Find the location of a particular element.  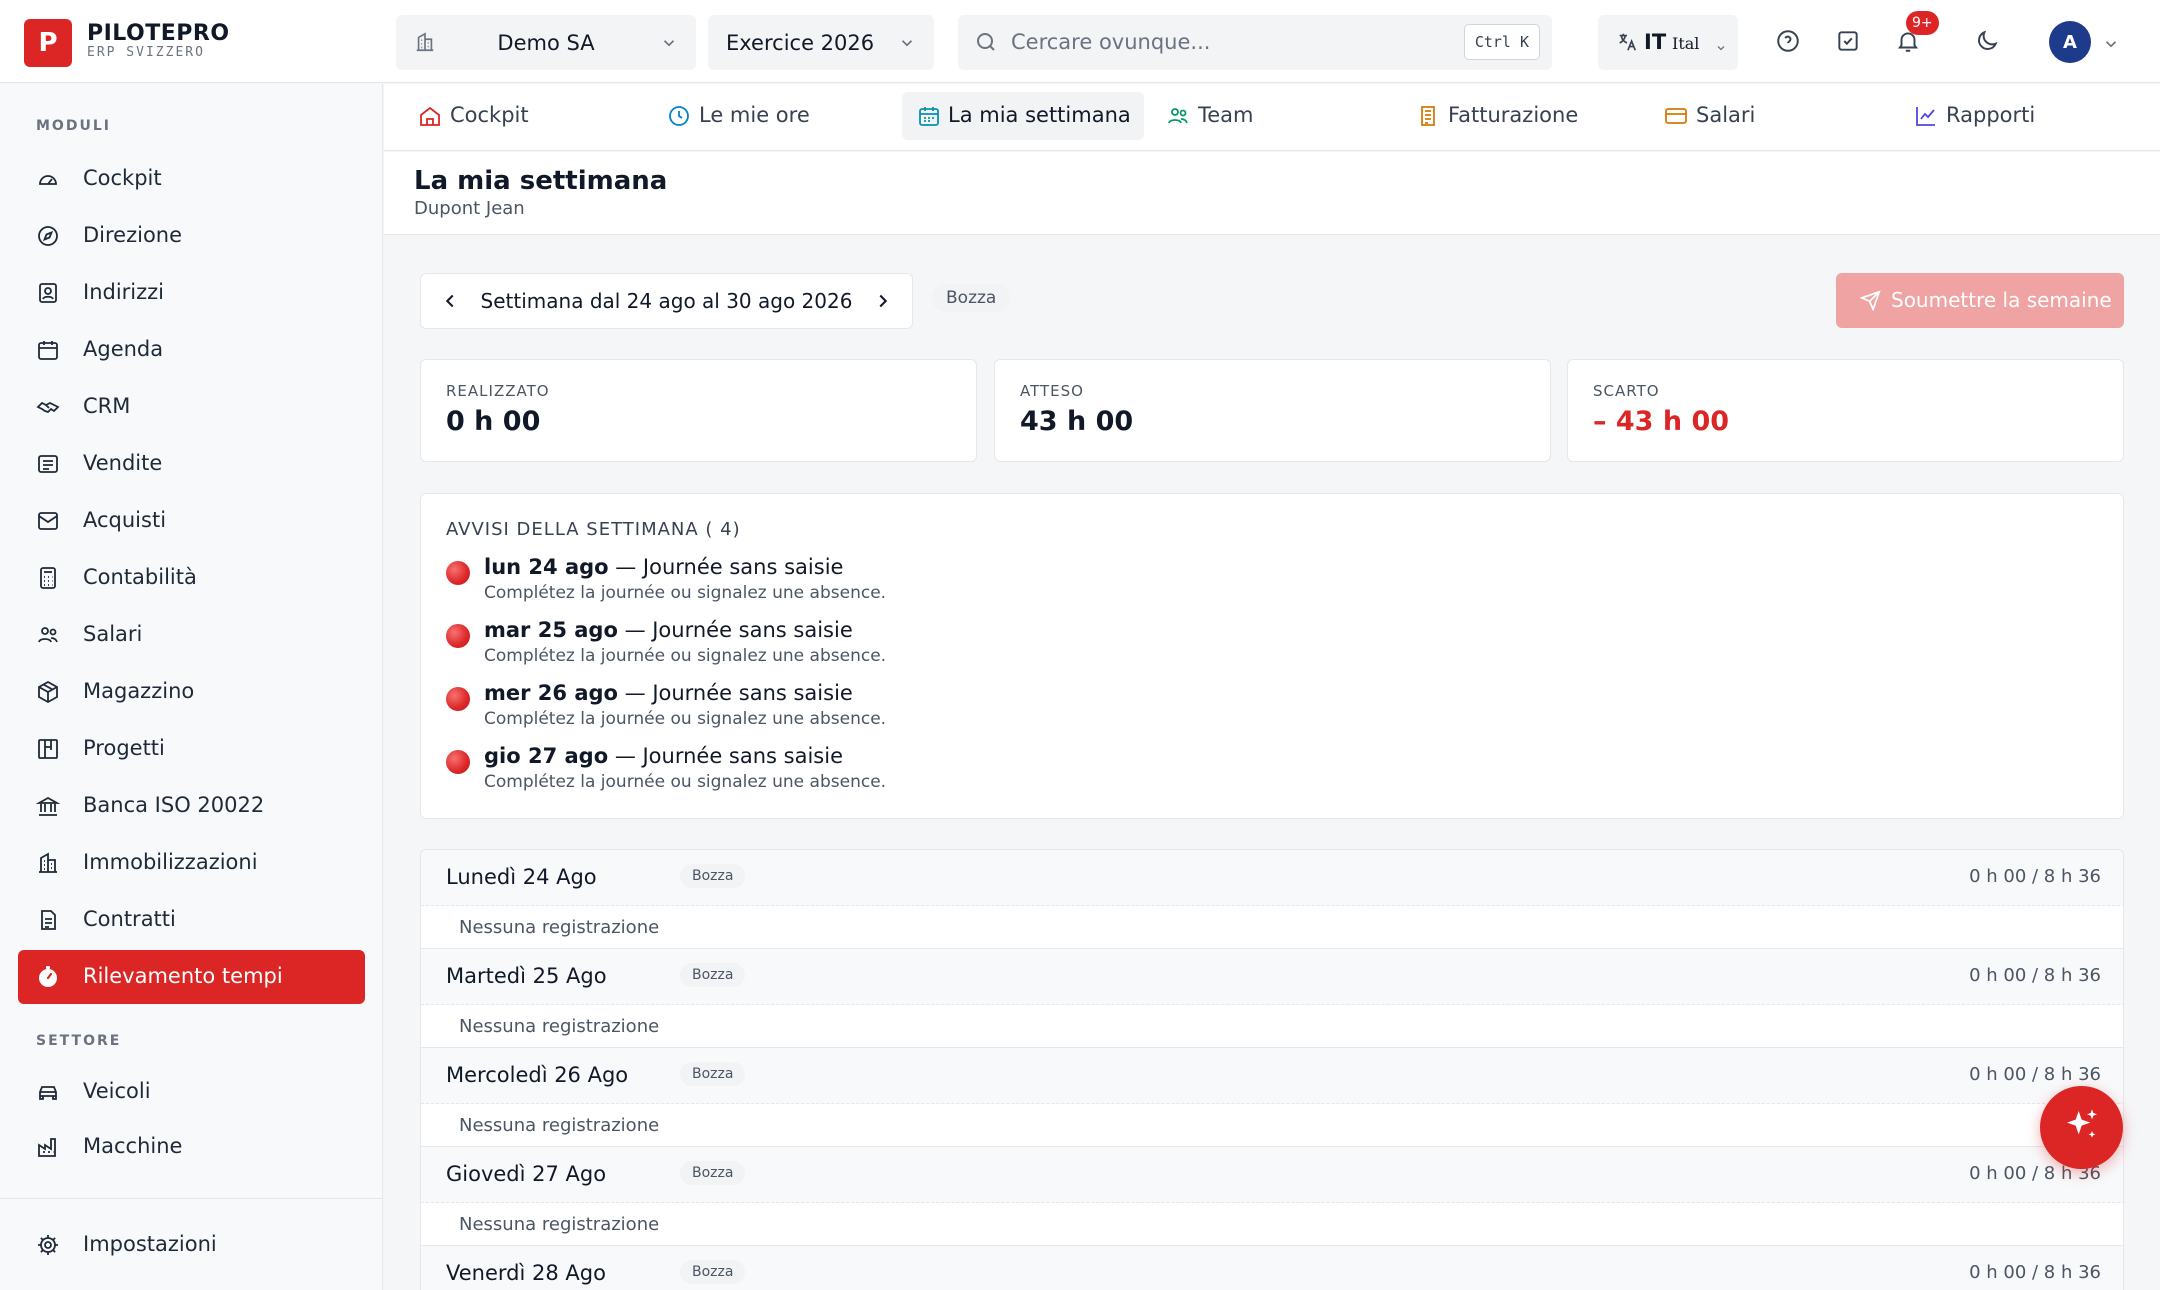

sidebar-item-contabilita: Contabilità is located at coordinates (191, 578).